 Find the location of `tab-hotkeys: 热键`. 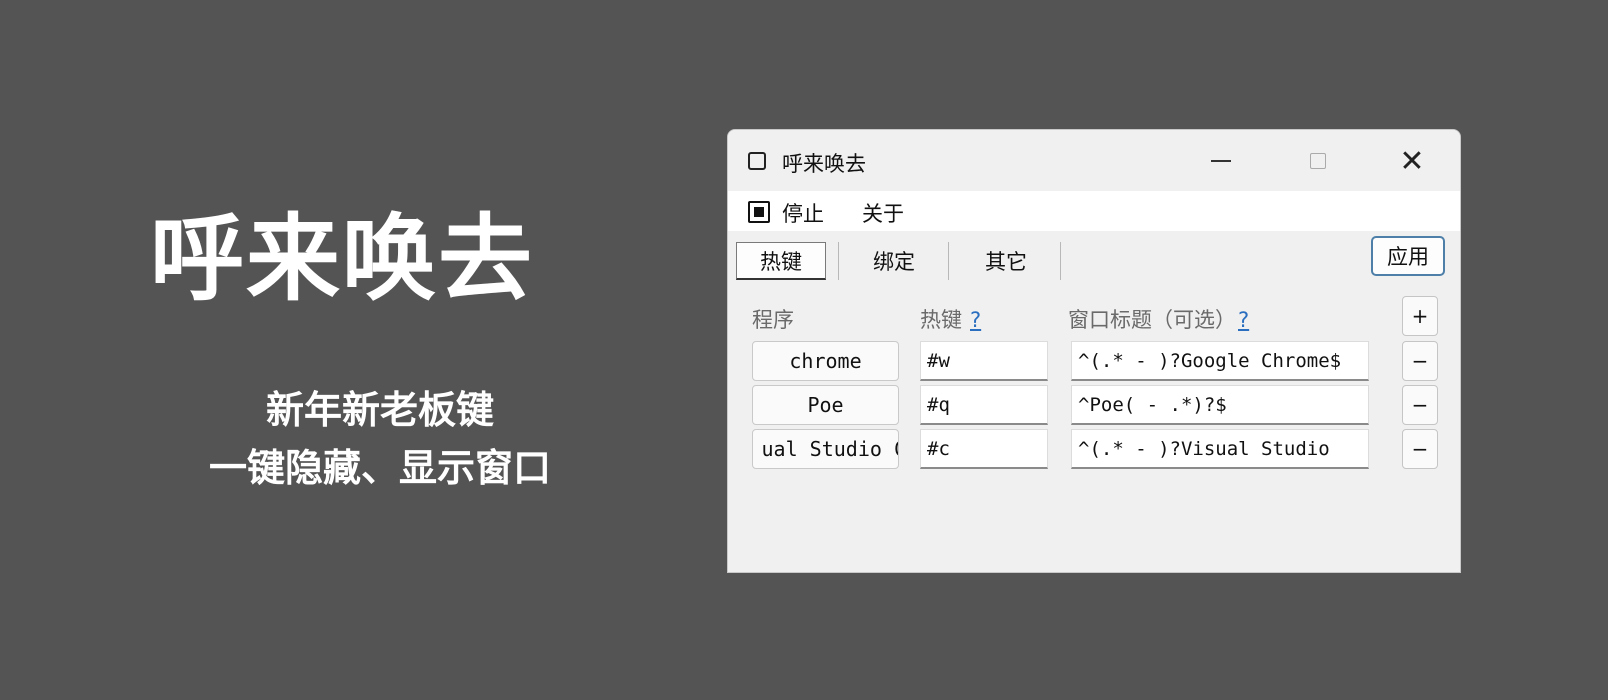

tab-hotkeys: 热键 is located at coordinates (781, 261).